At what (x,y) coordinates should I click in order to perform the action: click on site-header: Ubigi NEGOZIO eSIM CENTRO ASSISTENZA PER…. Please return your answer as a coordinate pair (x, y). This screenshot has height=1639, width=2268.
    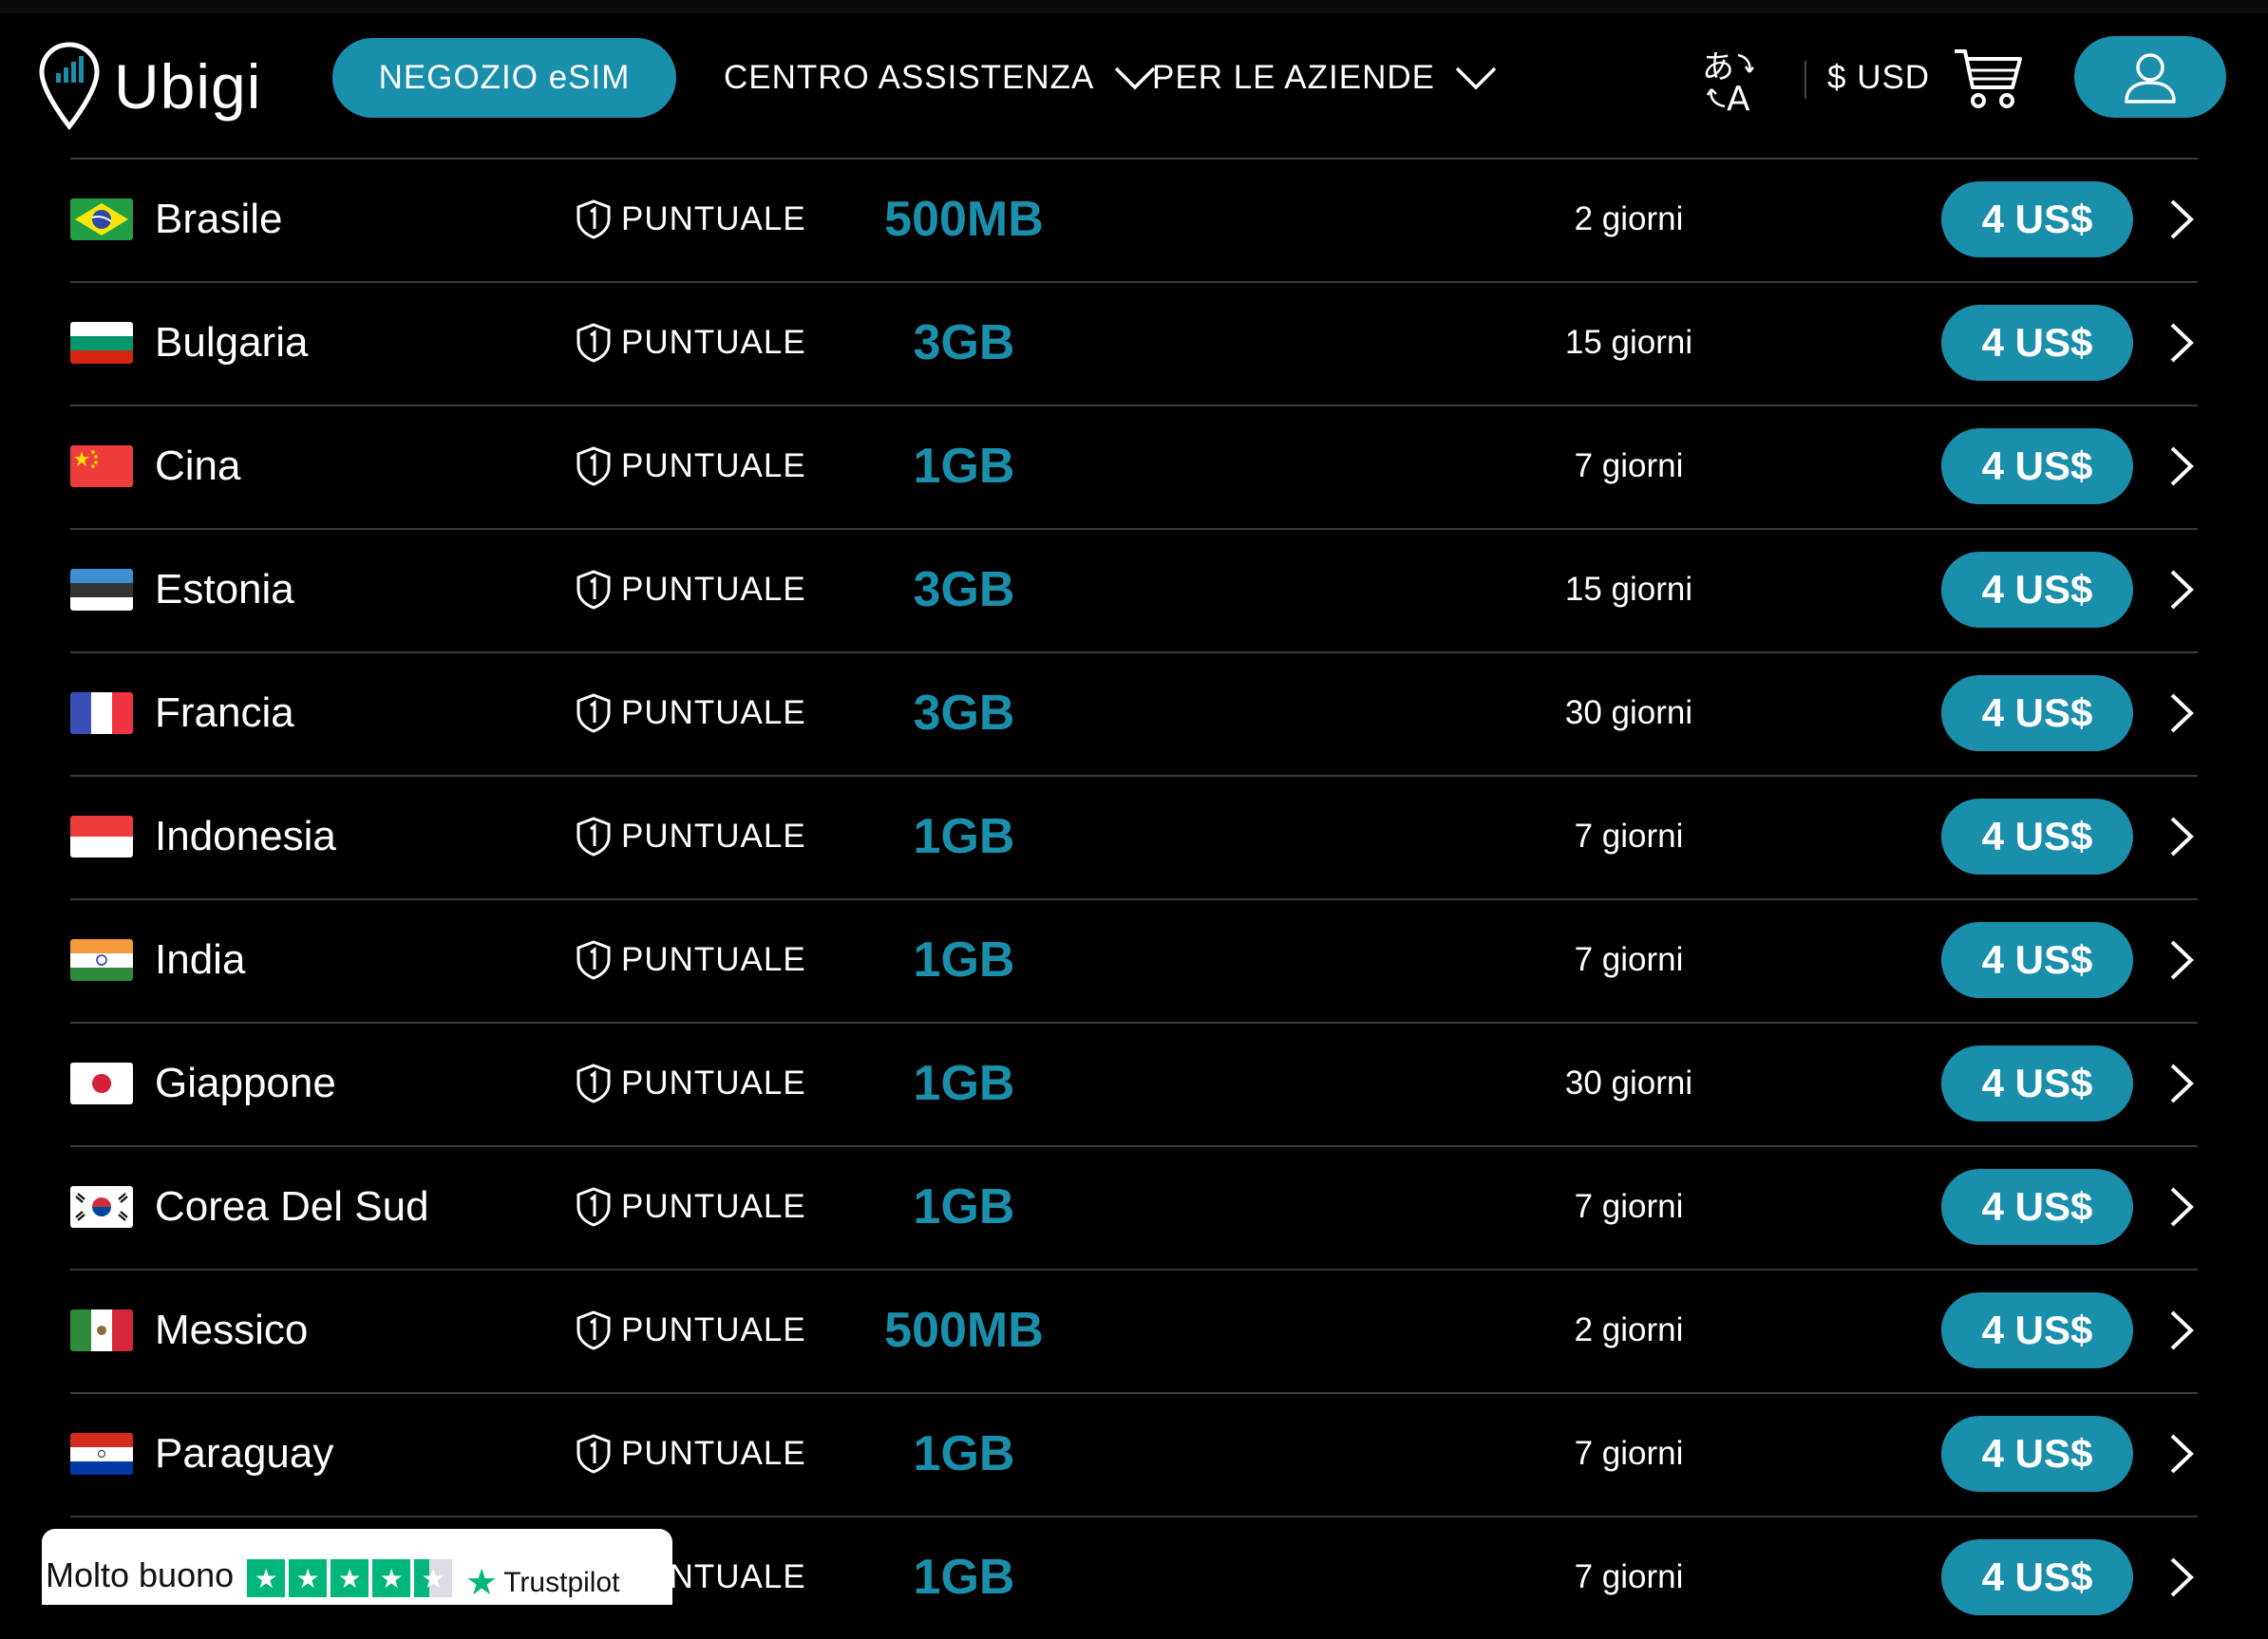
    Looking at the image, I should click on (1134, 79).